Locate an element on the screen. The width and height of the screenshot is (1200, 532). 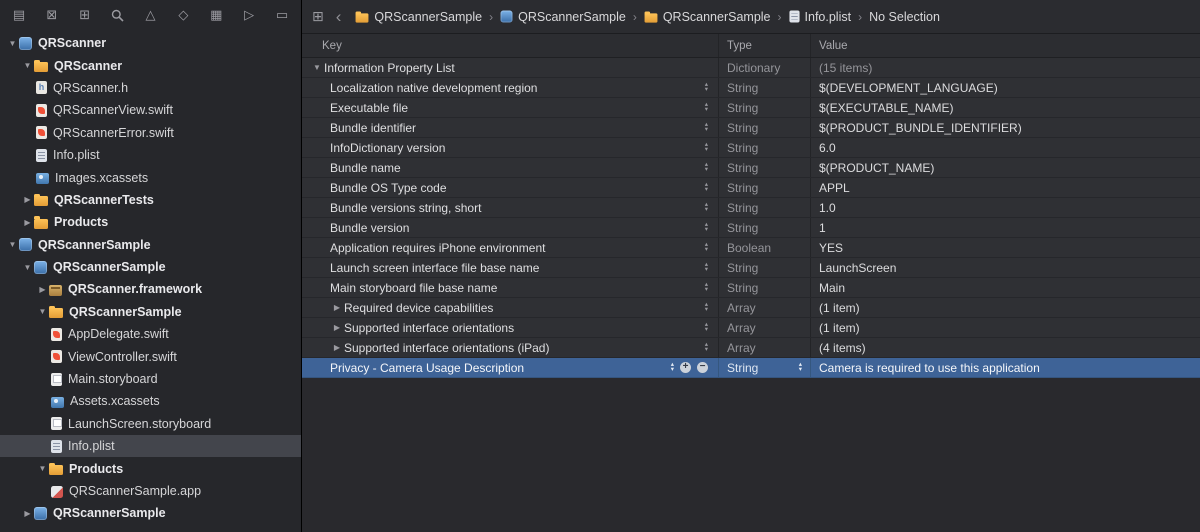
issue-navigator-icon: △ is located at coordinates (151, 15).